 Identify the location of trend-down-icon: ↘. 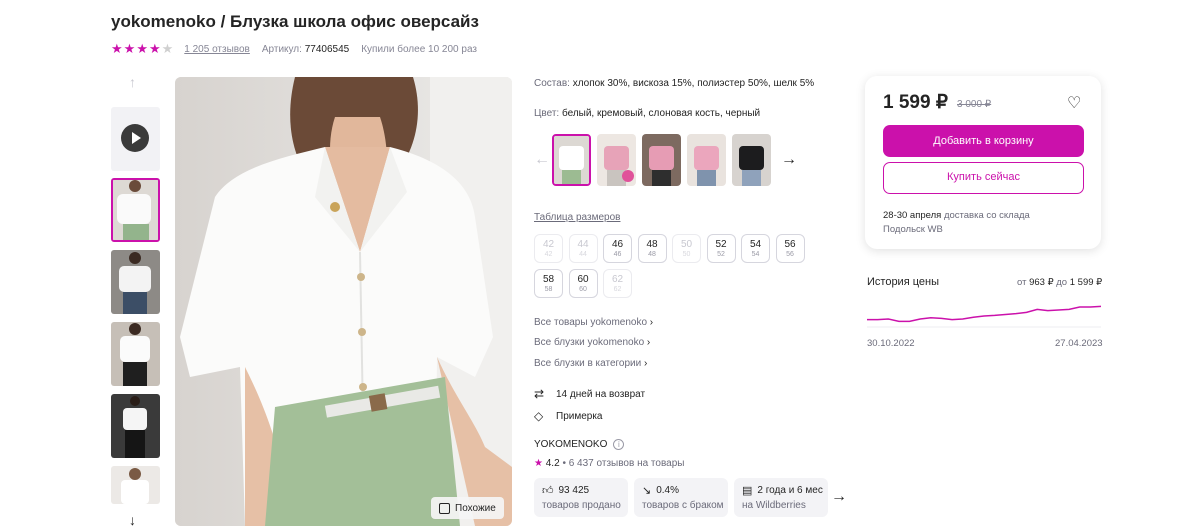
(647, 491).